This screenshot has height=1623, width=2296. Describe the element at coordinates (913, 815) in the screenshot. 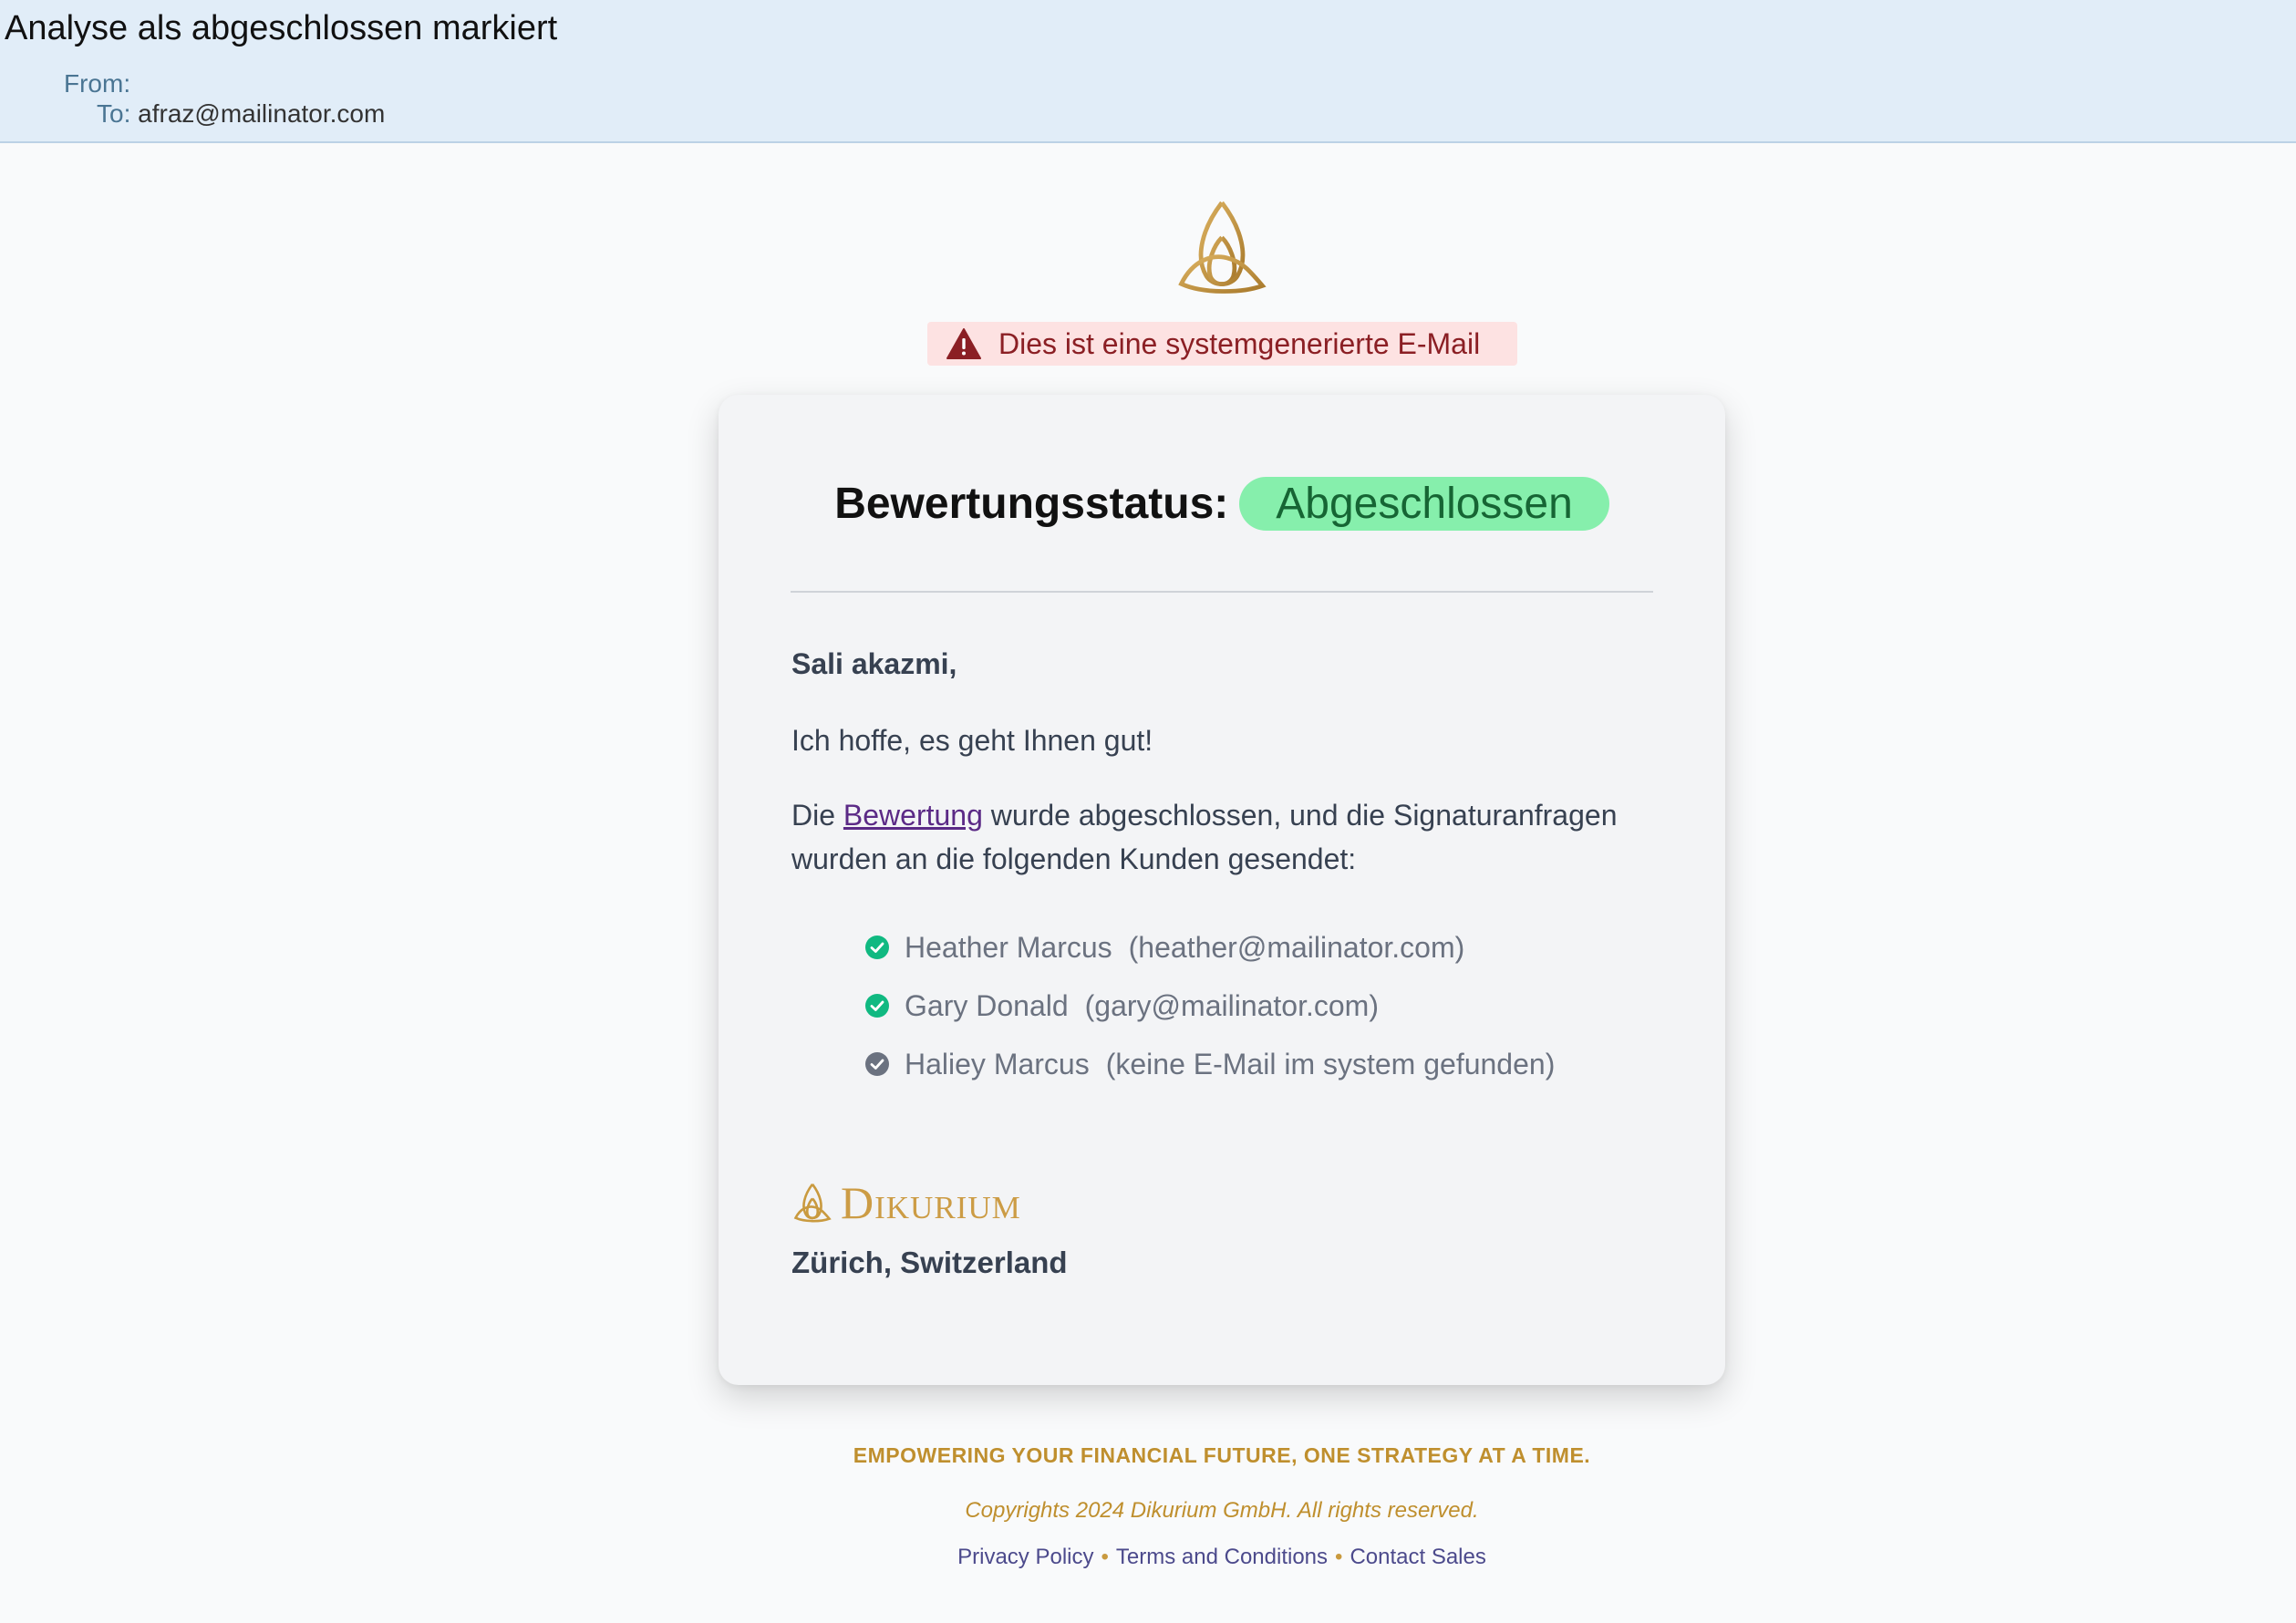

I see `assessment-link: Bewertung` at that location.